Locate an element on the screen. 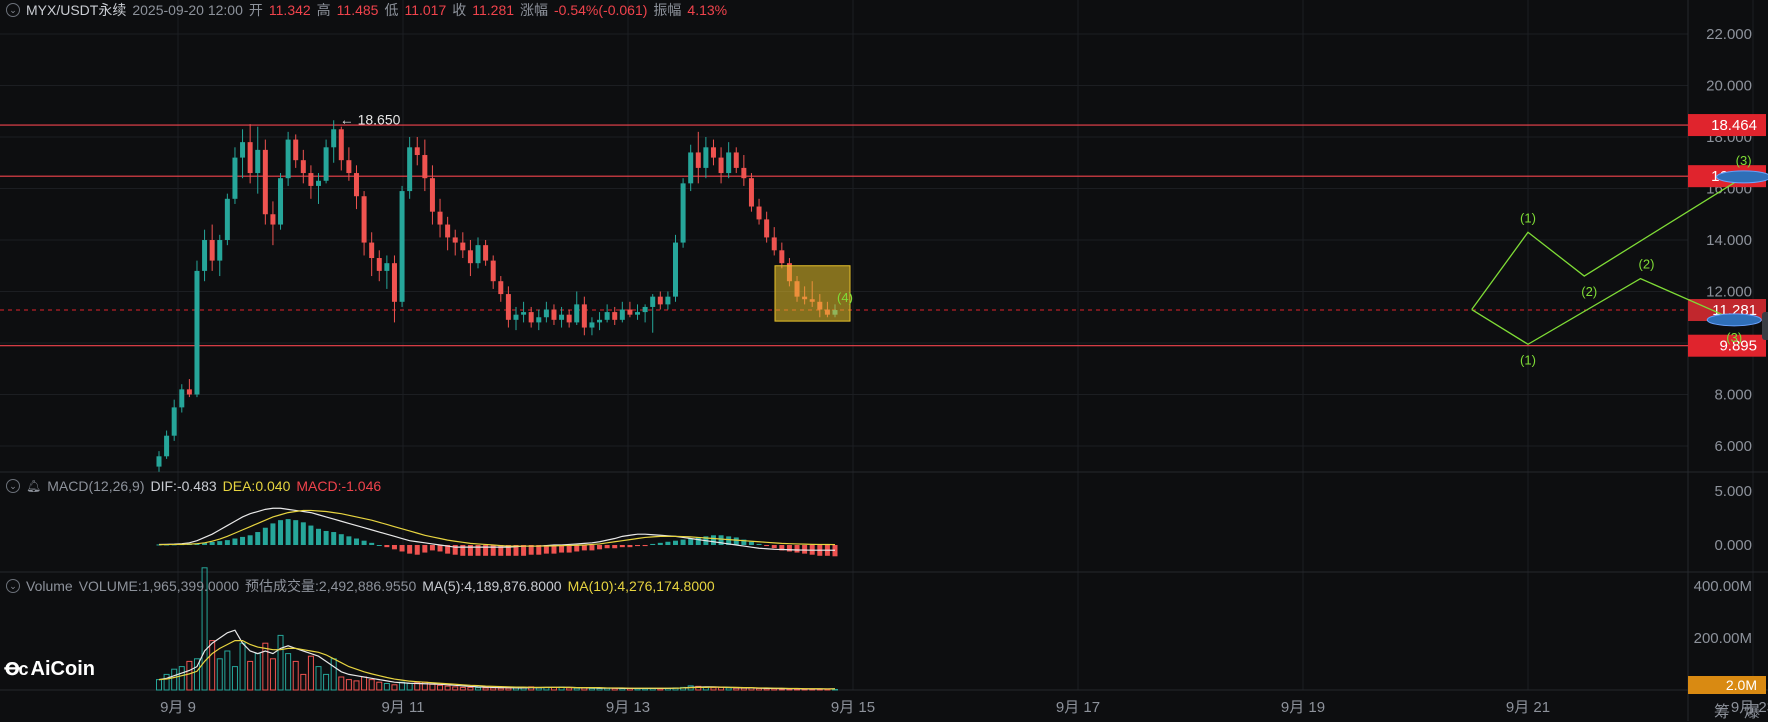  volume-name: Volume is located at coordinates (49, 586).